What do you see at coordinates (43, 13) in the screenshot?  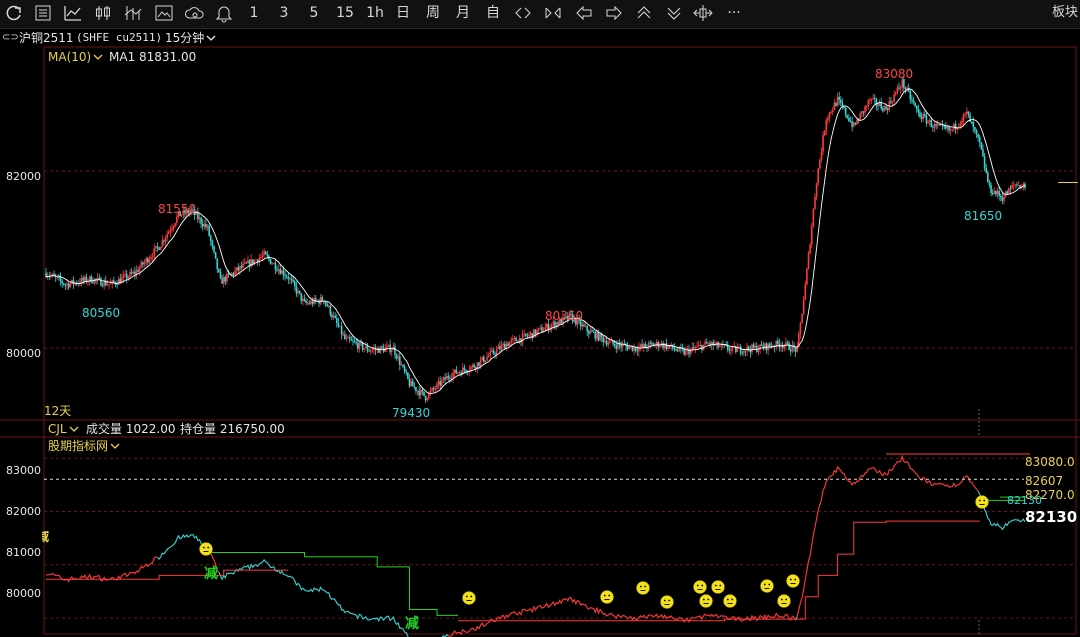 I see `list-icon` at bounding box center [43, 13].